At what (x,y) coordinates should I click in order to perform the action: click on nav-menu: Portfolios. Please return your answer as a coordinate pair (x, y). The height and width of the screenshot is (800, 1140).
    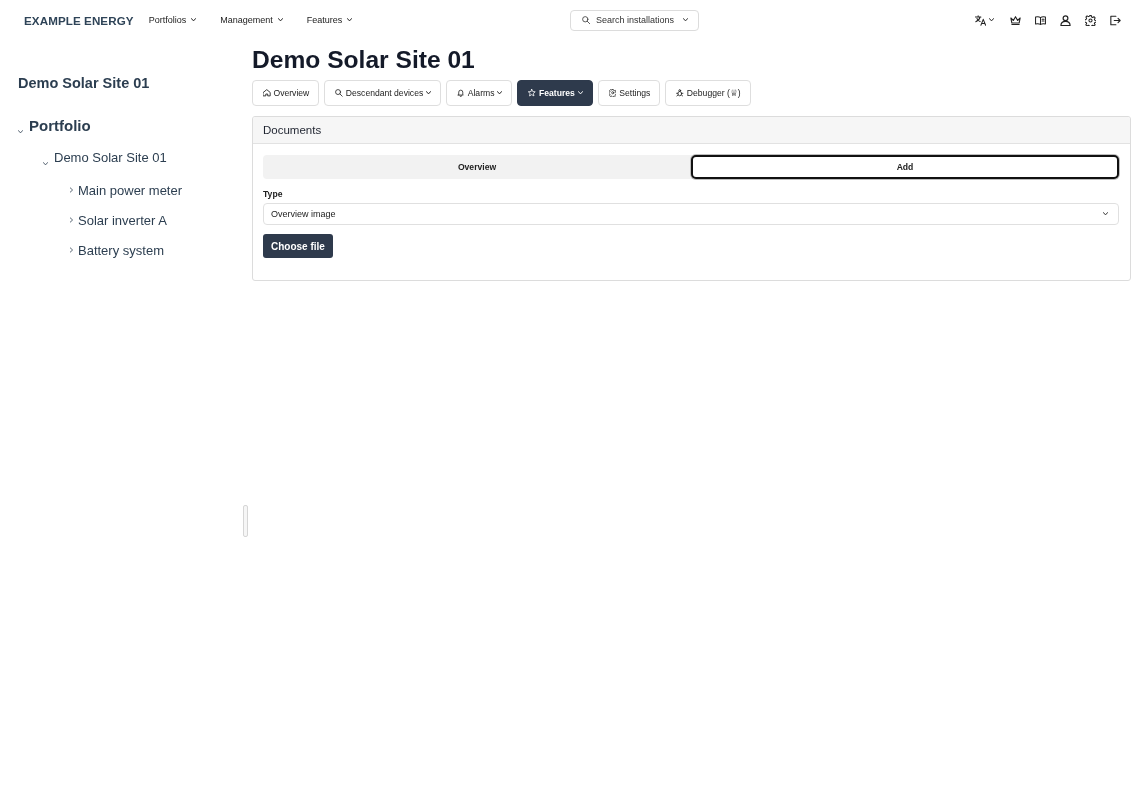
    Looking at the image, I should click on (172, 20).